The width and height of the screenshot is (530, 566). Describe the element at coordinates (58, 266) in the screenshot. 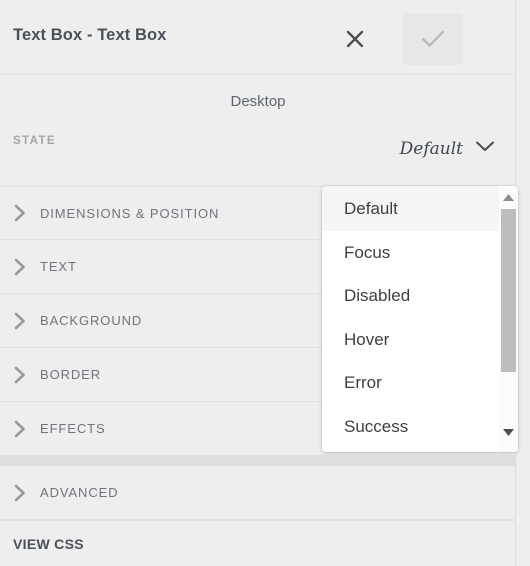

I see `accordion-section-label: TEXT` at that location.